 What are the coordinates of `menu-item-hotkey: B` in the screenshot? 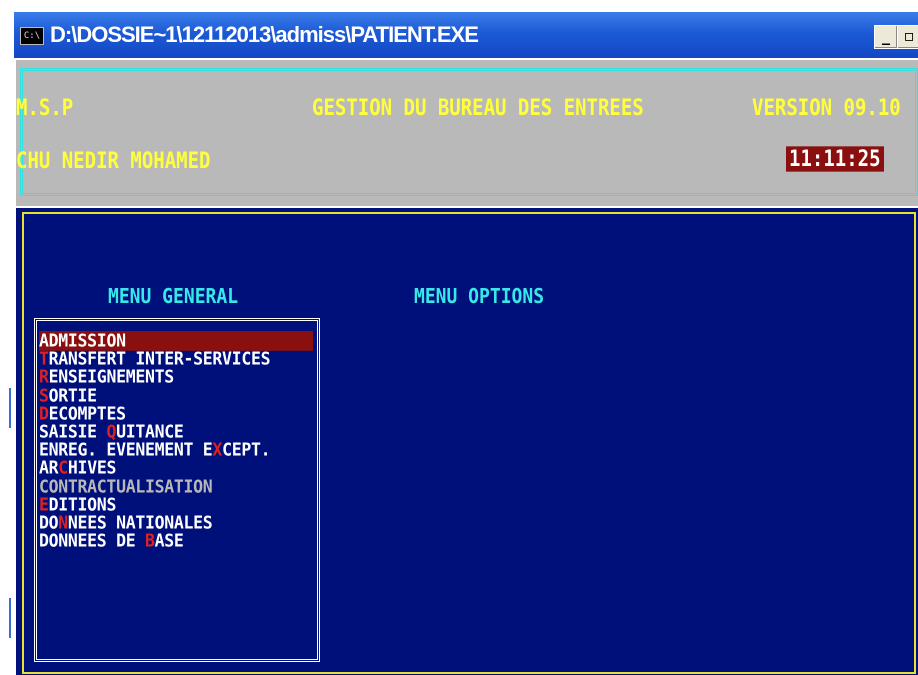 It's located at (149, 540).